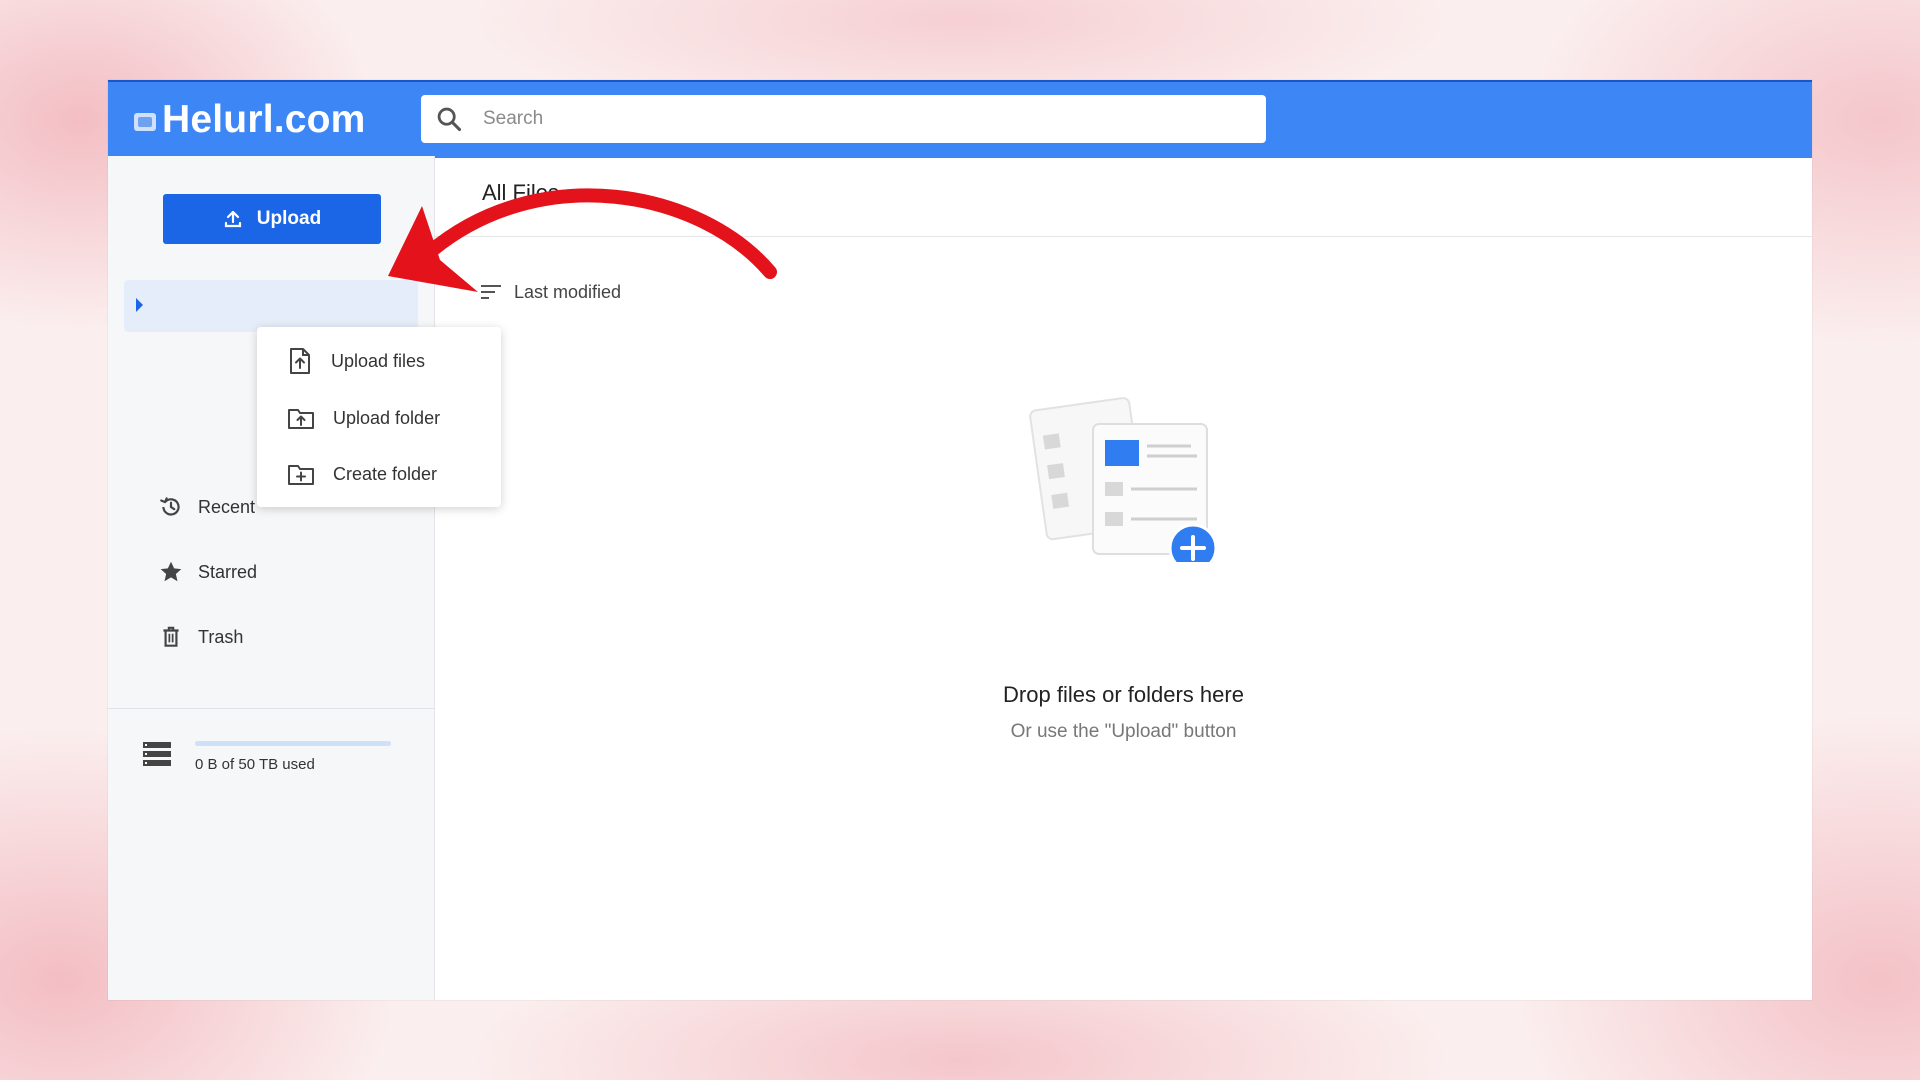 This screenshot has width=1920, height=1080. Describe the element at coordinates (293, 743) in the screenshot. I see `storage-usage-bar` at that location.